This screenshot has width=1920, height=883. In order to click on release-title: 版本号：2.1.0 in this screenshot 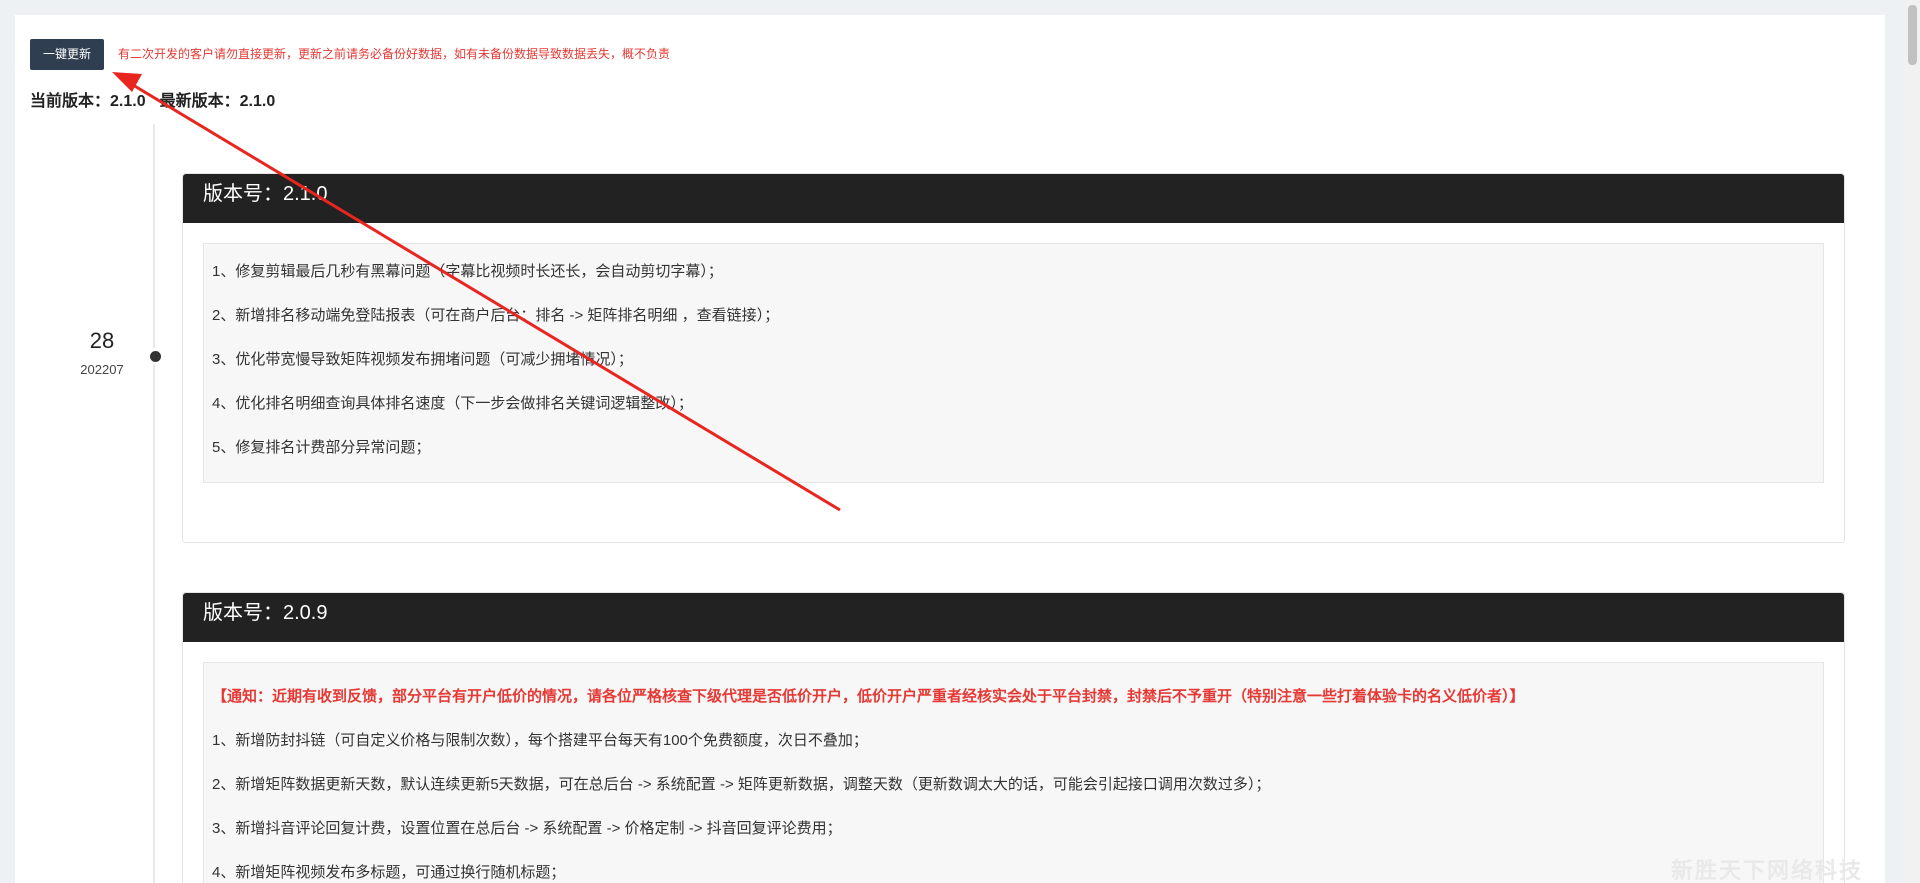, I will do `click(1013, 198)`.